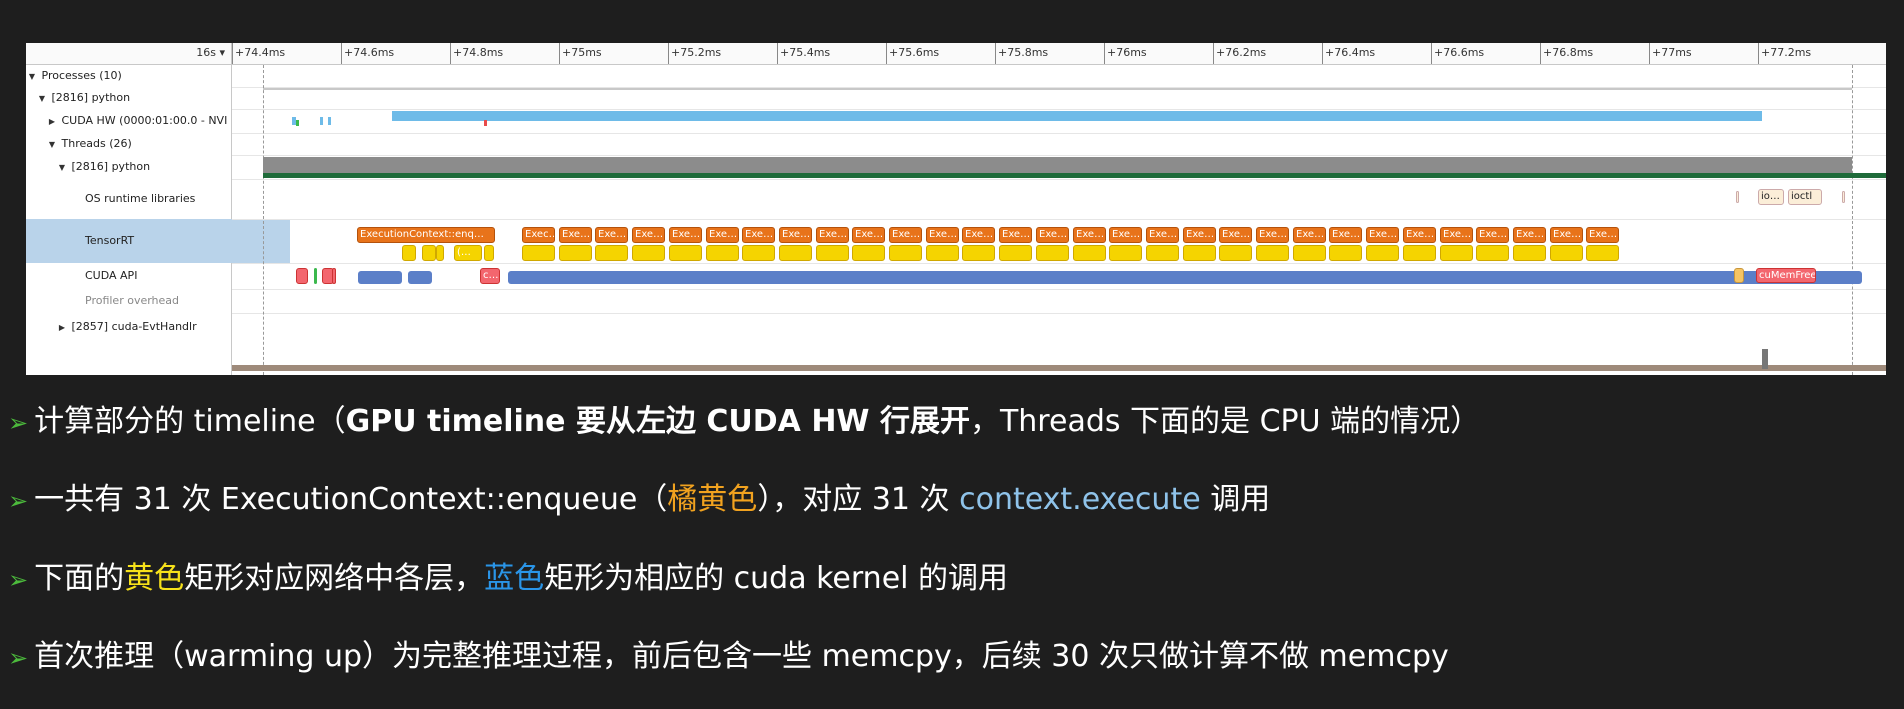 This screenshot has width=1904, height=709. Describe the element at coordinates (143, 167) in the screenshot. I see `tree-row-python-thread: ▼ [2816] python` at that location.